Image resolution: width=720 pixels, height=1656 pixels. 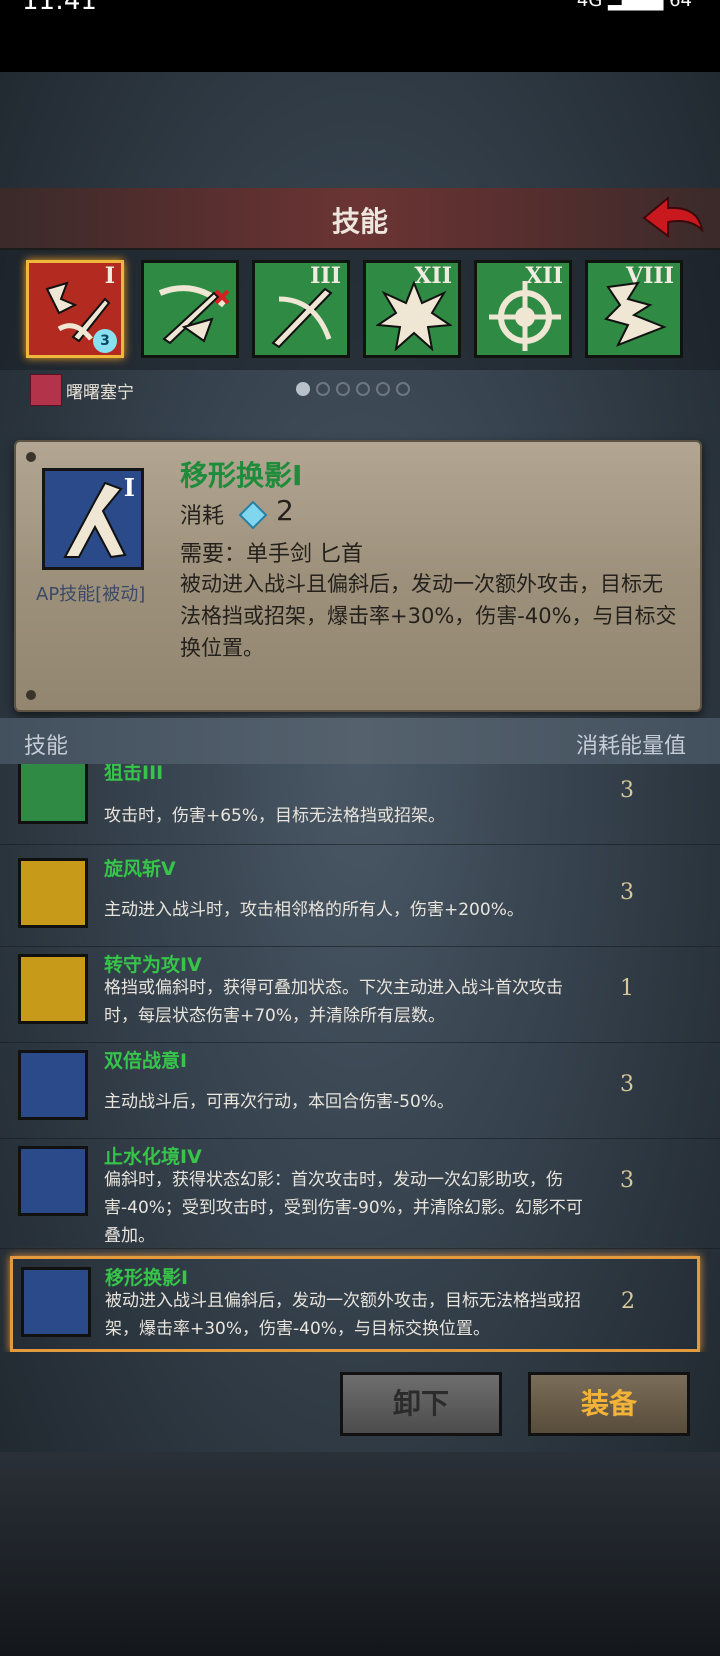 I want to click on bottom-band, so click(x=360, y=1554).